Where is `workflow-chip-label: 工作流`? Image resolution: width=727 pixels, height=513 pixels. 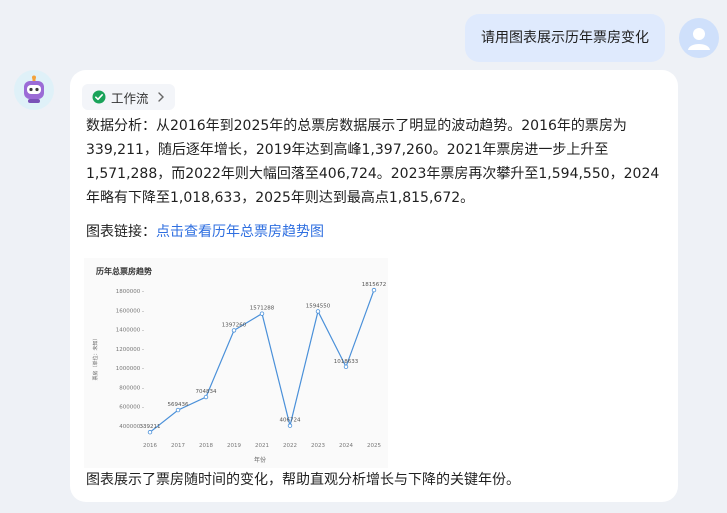 workflow-chip-label: 工作流 is located at coordinates (130, 98).